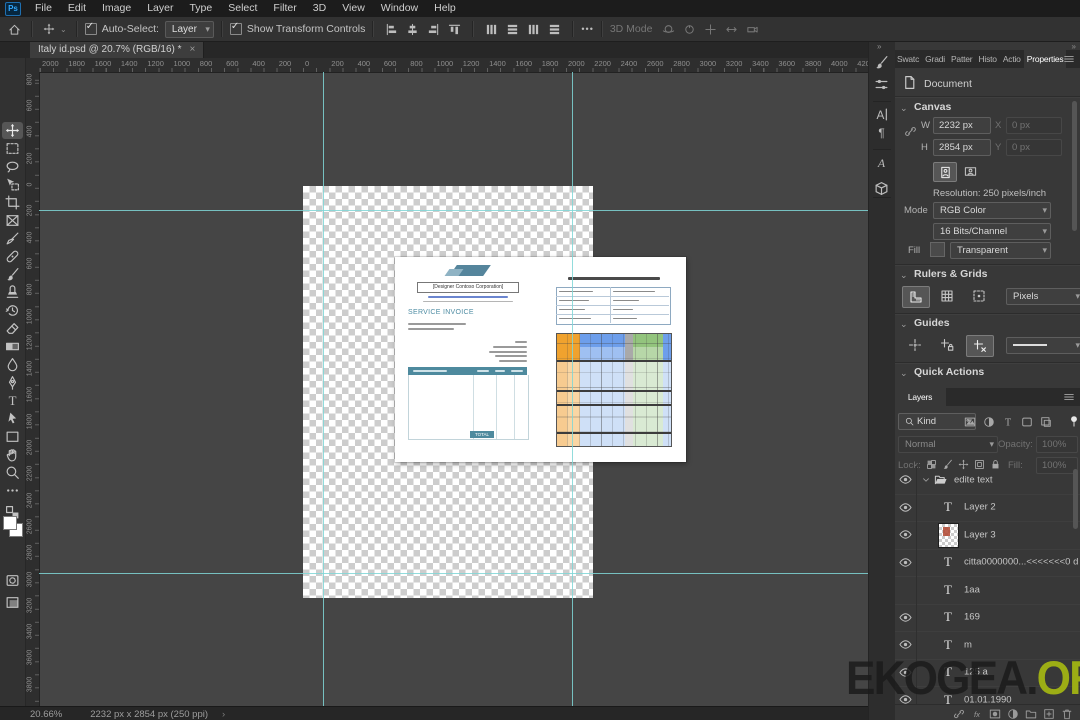  Describe the element at coordinates (1031, 713) in the screenshot. I see `new-group-icon` at that location.